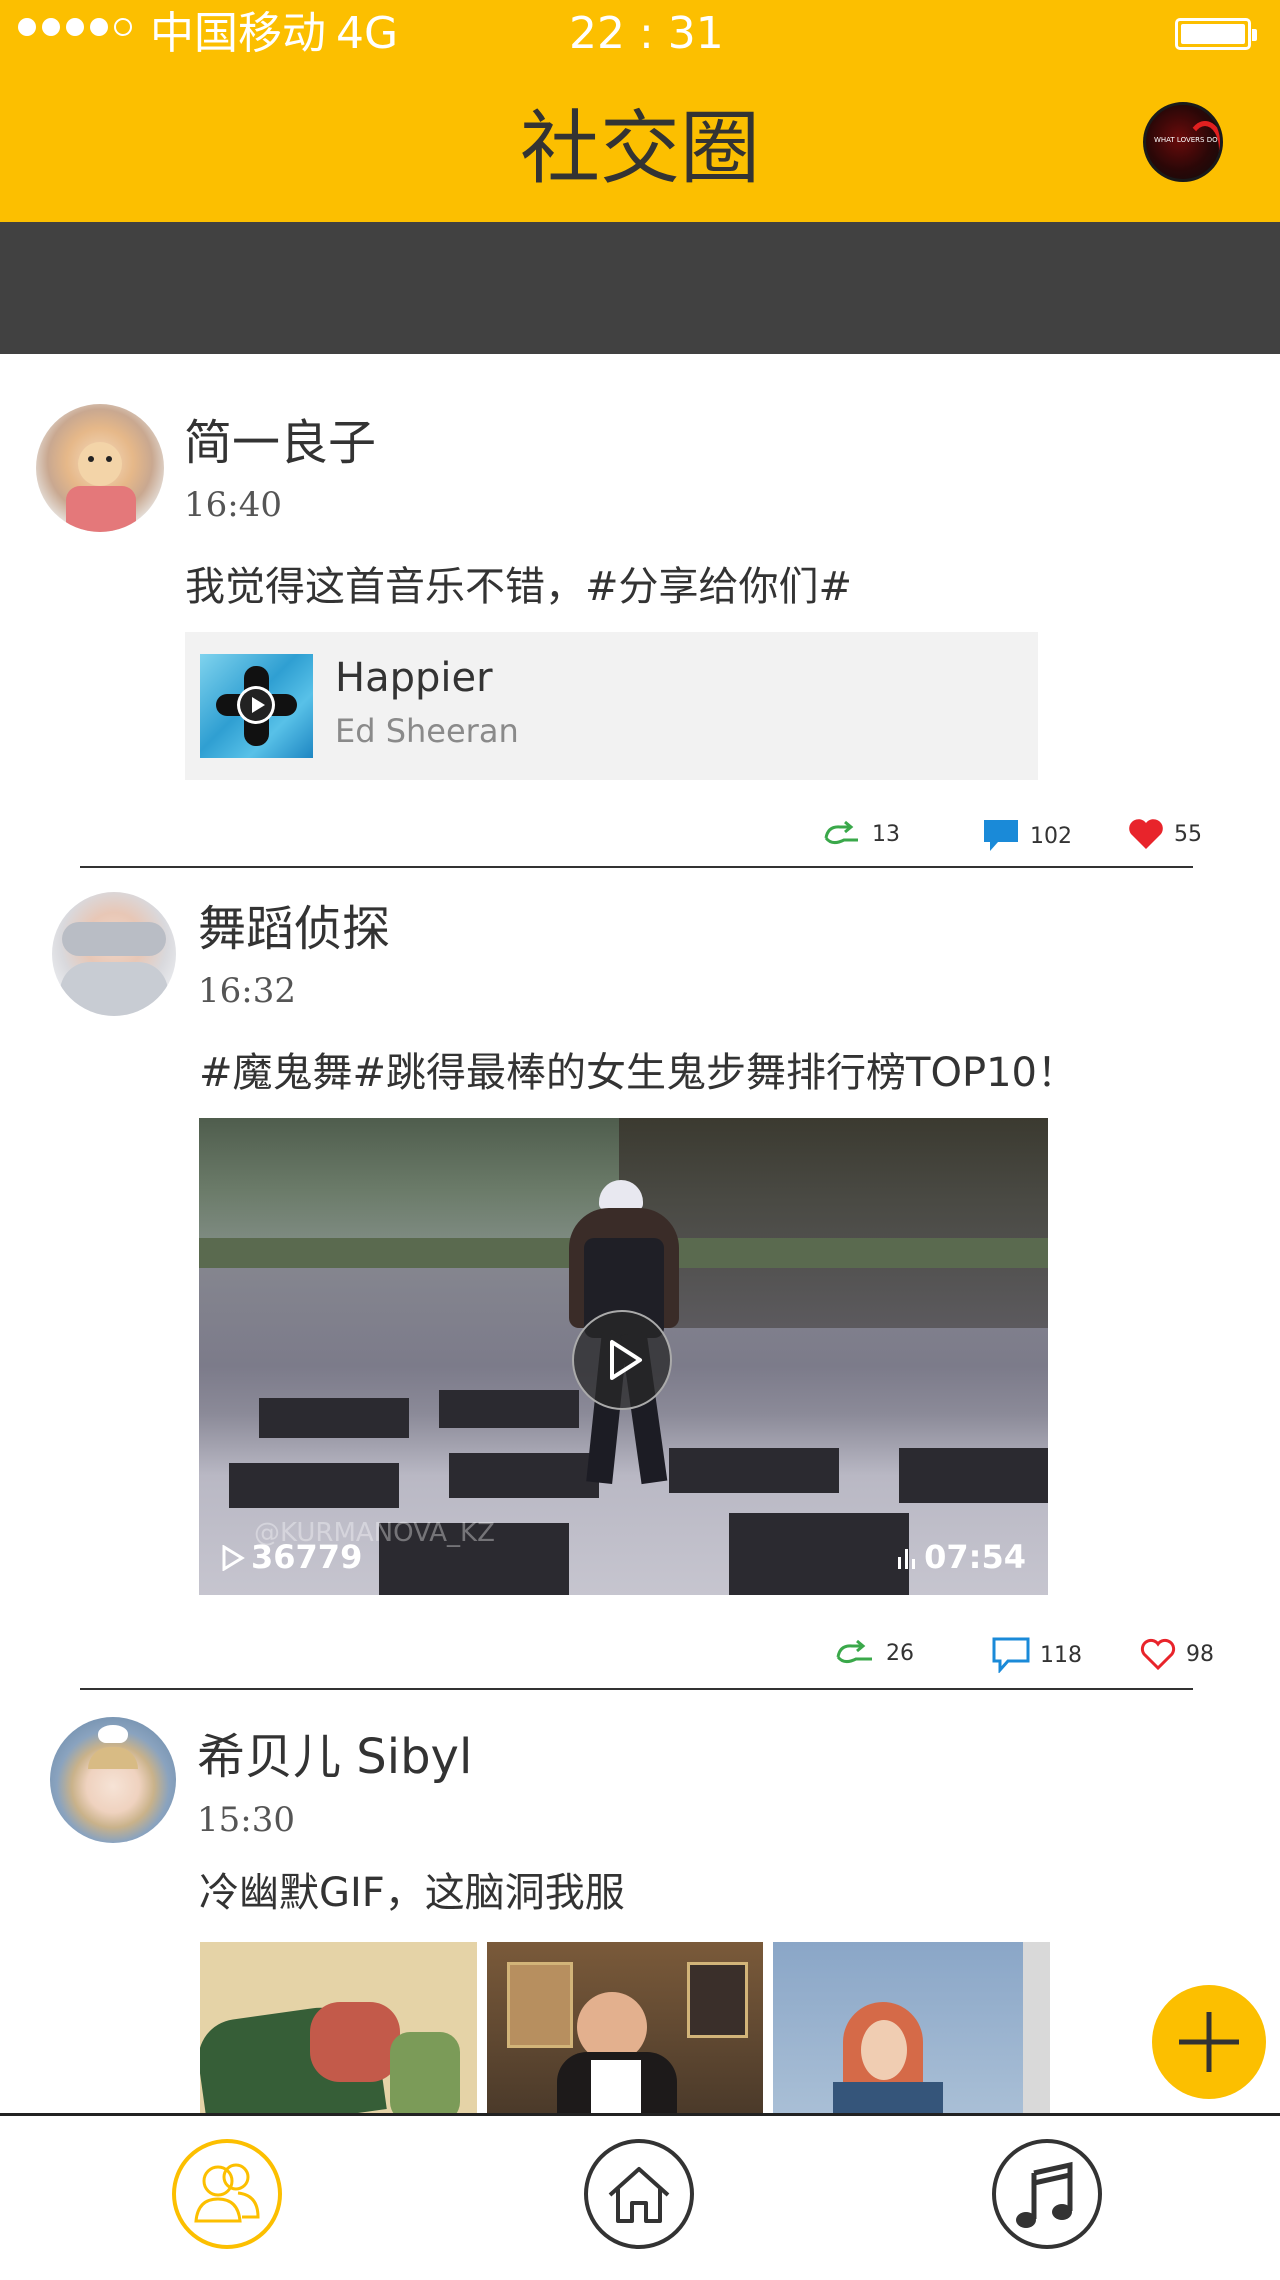  I want to click on add-post-button, so click(1209, 2042).